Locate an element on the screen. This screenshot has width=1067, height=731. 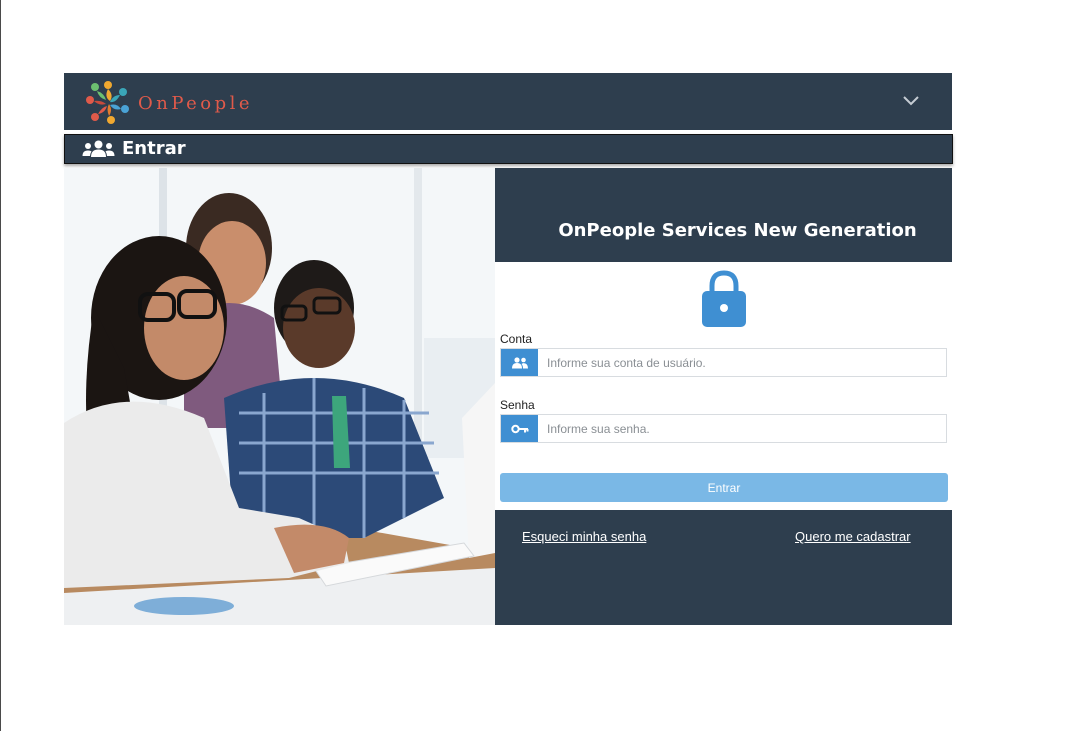
password-field is located at coordinates (723, 428).